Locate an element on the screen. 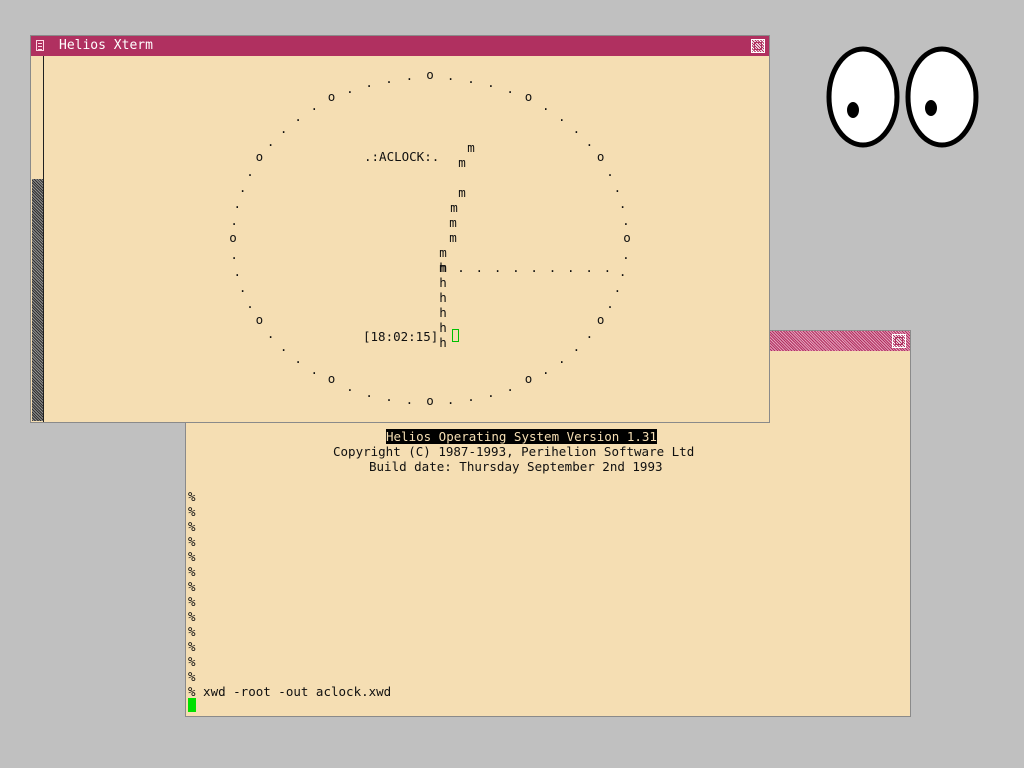 This screenshot has width=1024, height=768. scrollbar-thumb is located at coordinates (37, 300).